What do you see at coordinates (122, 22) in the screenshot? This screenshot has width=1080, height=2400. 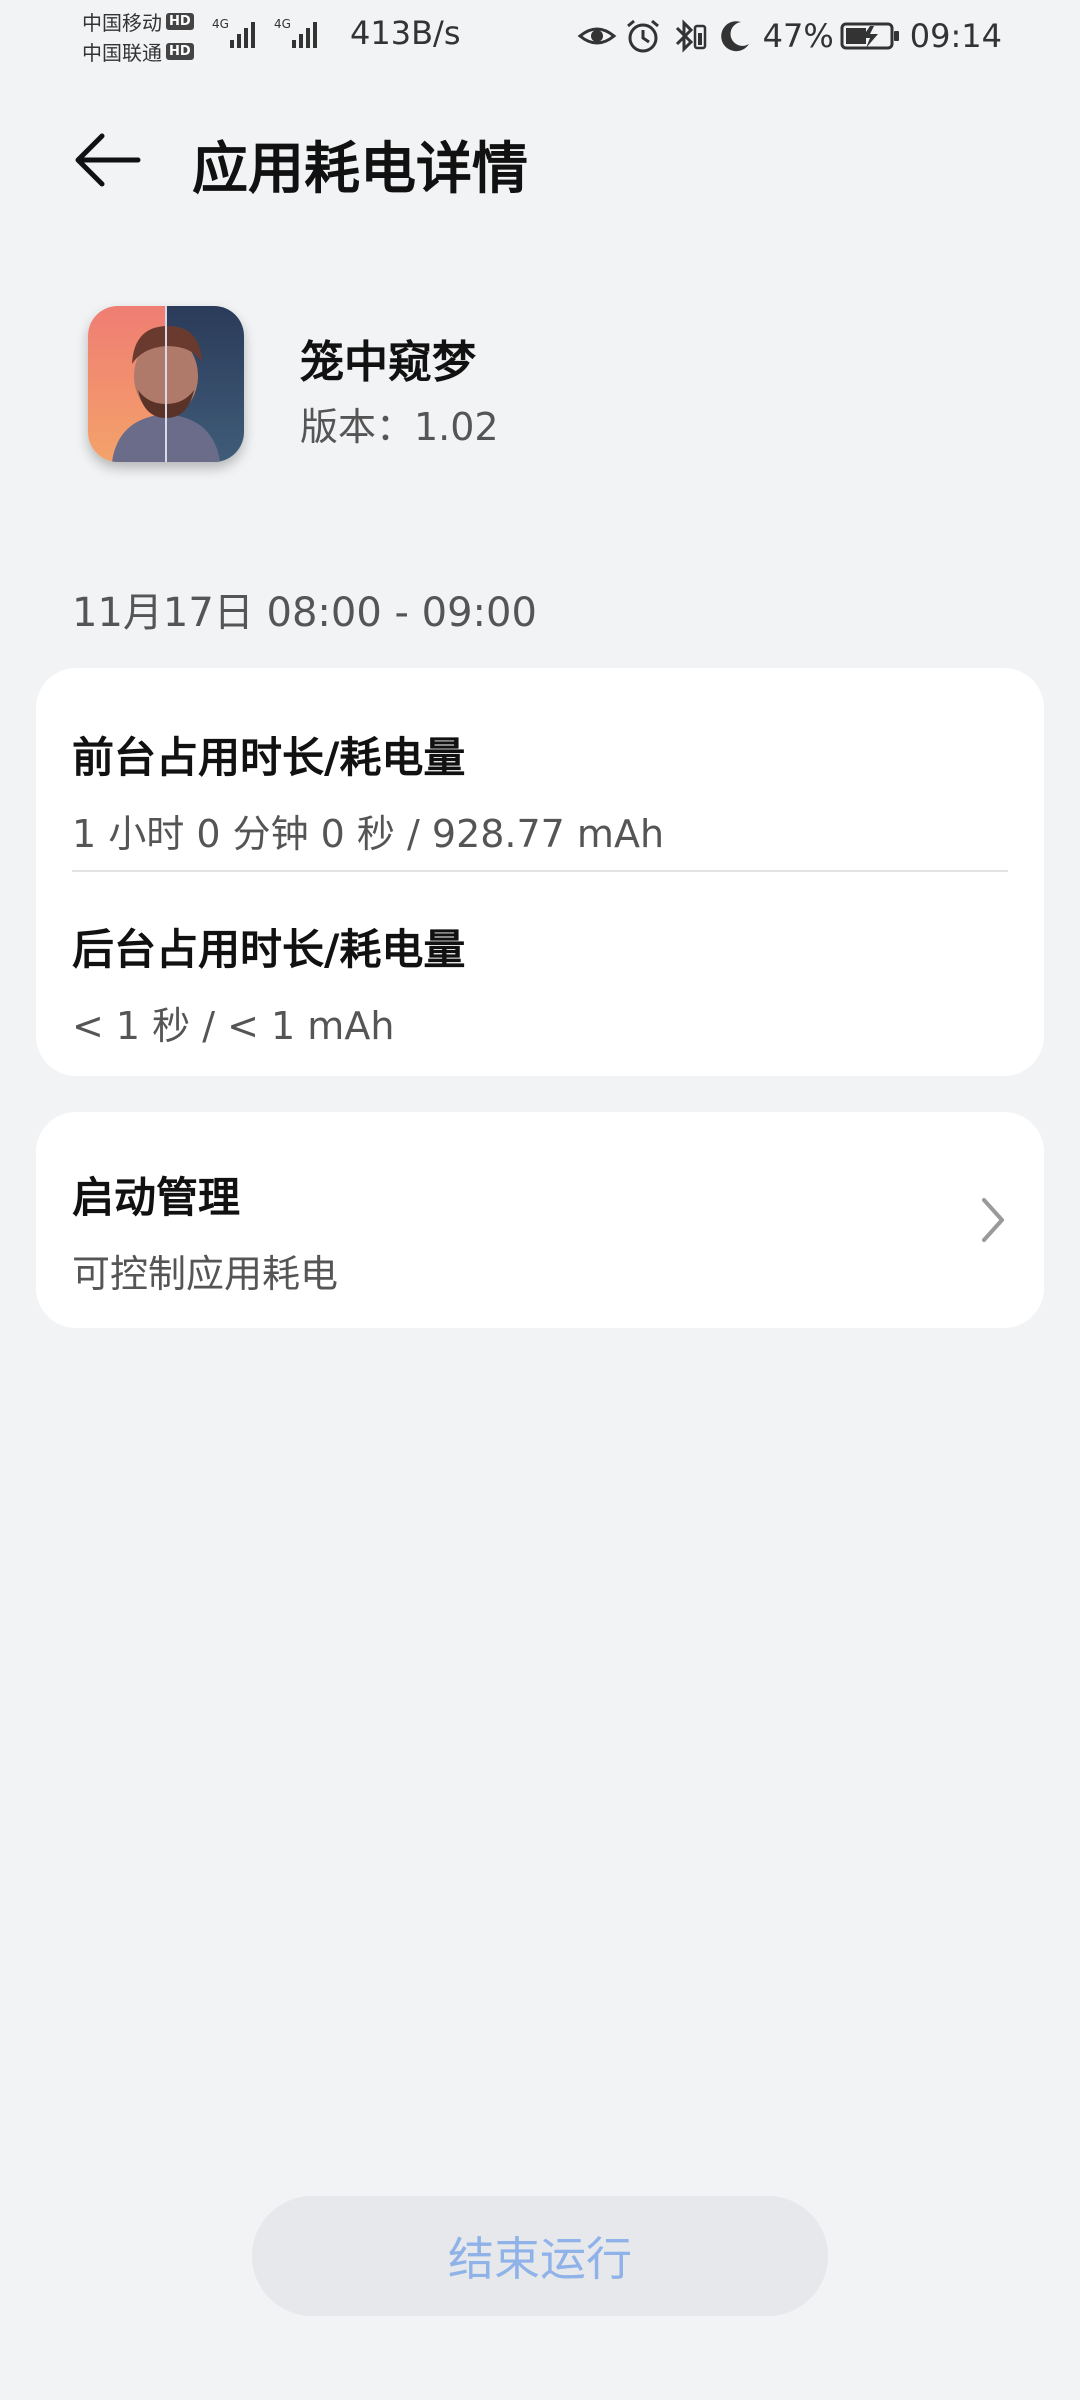 I see `carrier-1-name: 中国移动` at bounding box center [122, 22].